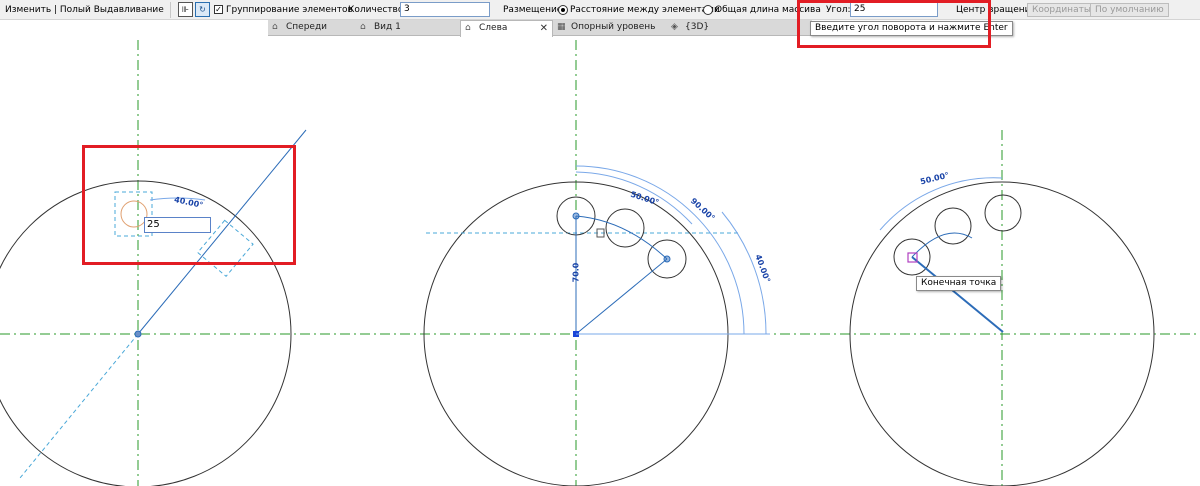 The width and height of the screenshot is (1200, 486). What do you see at coordinates (387, 27) in the screenshot?
I see `tab-label: Вид 1` at bounding box center [387, 27].